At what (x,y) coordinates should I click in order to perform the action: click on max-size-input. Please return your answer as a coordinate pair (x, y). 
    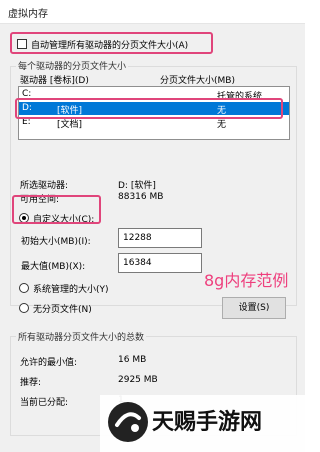
    Looking at the image, I should click on (160, 263).